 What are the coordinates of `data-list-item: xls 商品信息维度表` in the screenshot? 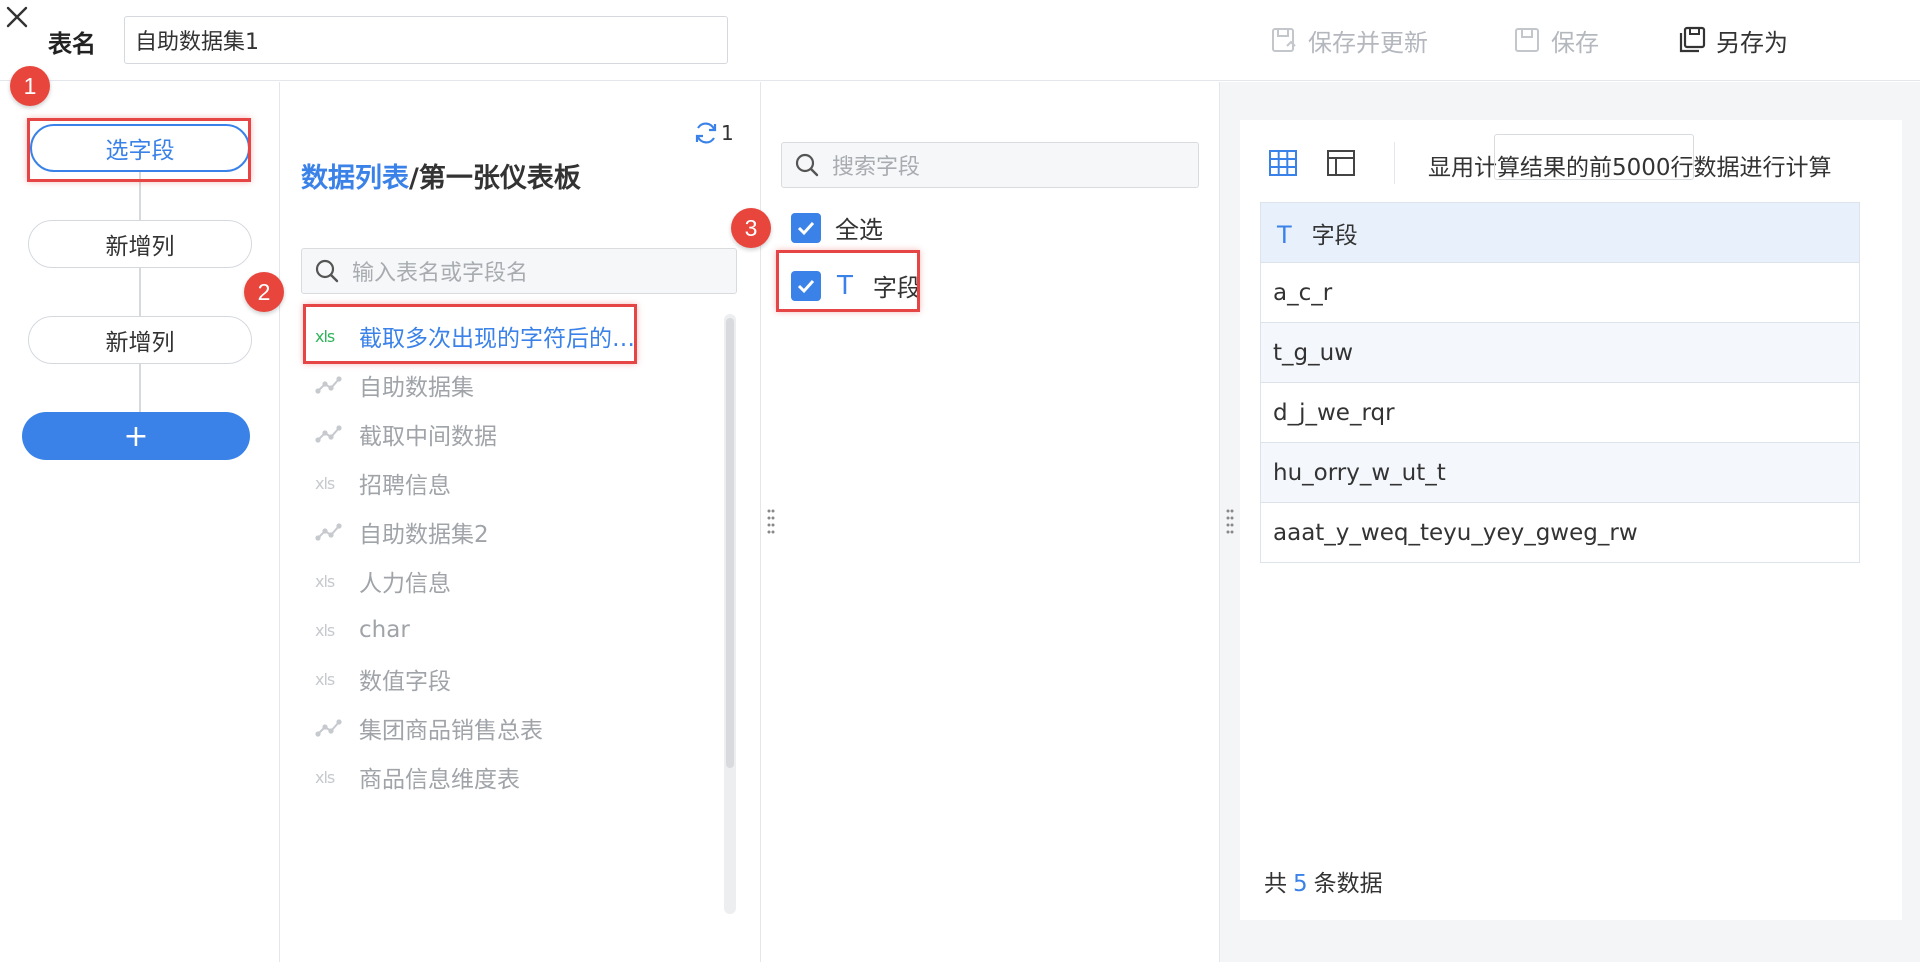 It's located at (417, 777).